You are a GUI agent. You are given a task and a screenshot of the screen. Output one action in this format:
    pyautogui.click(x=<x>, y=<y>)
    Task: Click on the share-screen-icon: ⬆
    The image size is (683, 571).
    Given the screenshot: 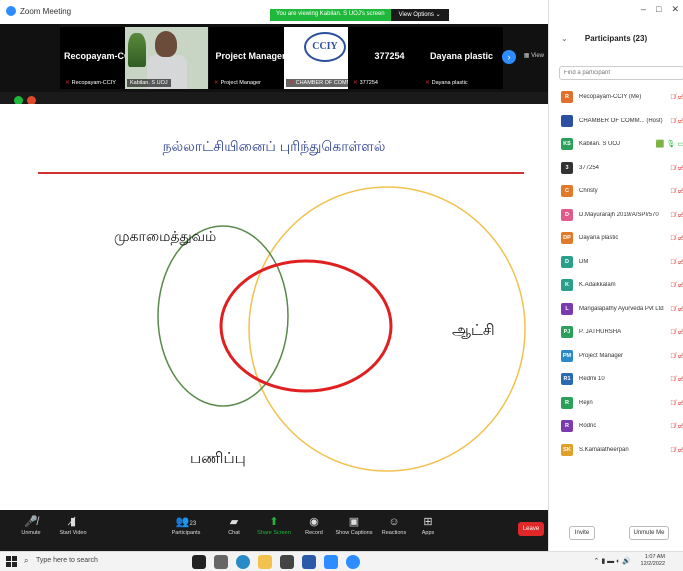 What is the action you would take?
    pyautogui.click(x=274, y=522)
    